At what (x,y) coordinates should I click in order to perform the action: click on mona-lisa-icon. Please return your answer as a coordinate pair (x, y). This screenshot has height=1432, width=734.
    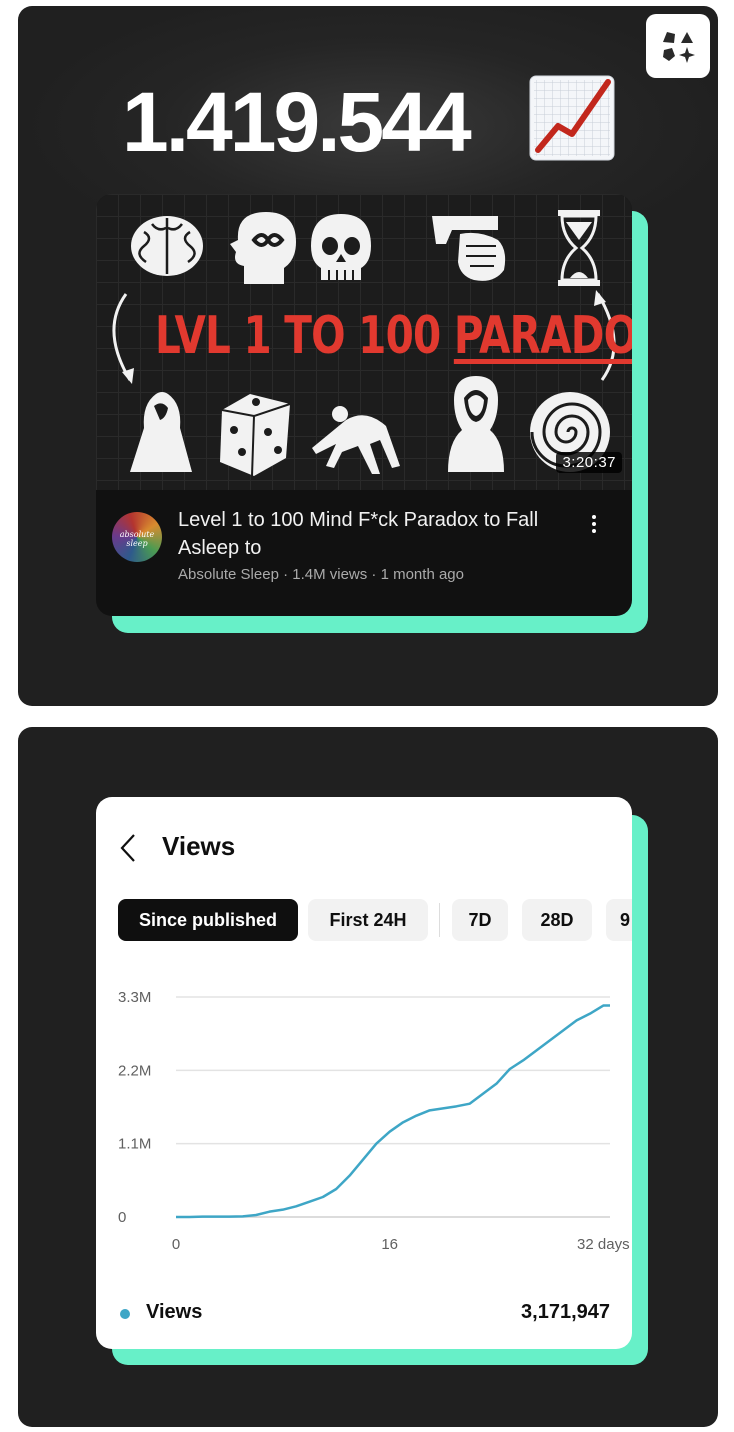
    Looking at the image, I should click on (476, 424).